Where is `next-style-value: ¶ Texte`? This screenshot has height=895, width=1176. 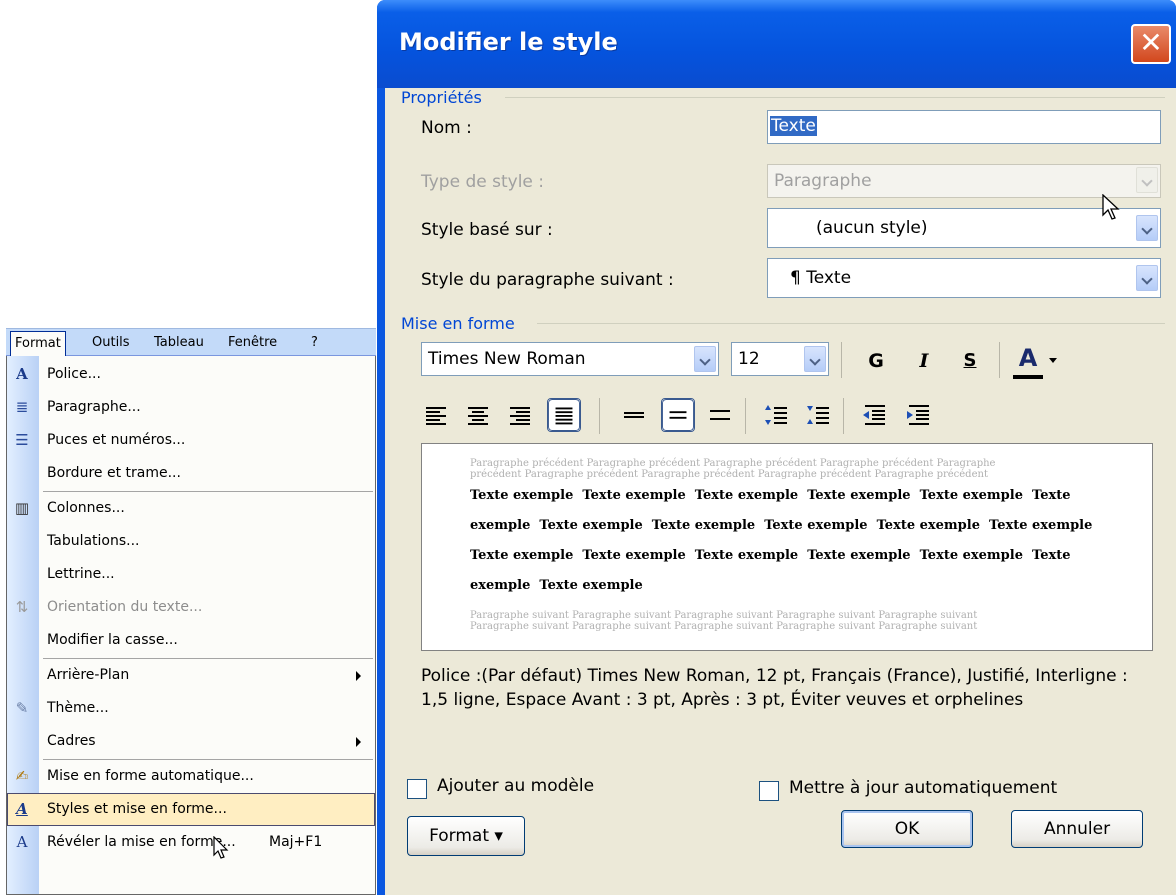 next-style-value: ¶ Texte is located at coordinates (821, 278).